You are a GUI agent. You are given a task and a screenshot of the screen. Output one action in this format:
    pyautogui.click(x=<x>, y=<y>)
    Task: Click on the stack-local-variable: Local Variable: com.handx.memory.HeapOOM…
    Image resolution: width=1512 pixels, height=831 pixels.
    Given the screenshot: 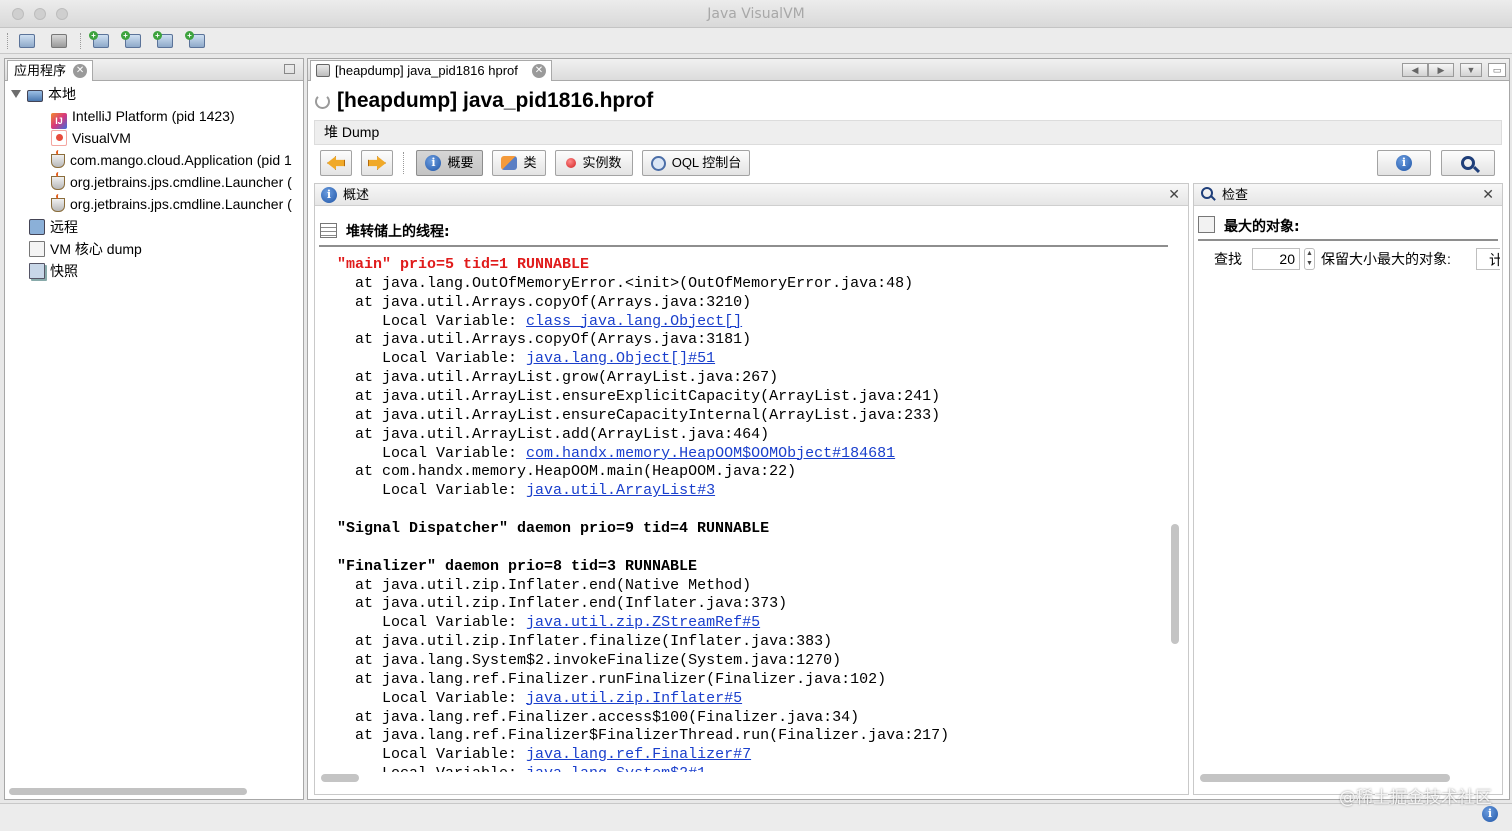 What is the action you would take?
    pyautogui.click(x=752, y=454)
    